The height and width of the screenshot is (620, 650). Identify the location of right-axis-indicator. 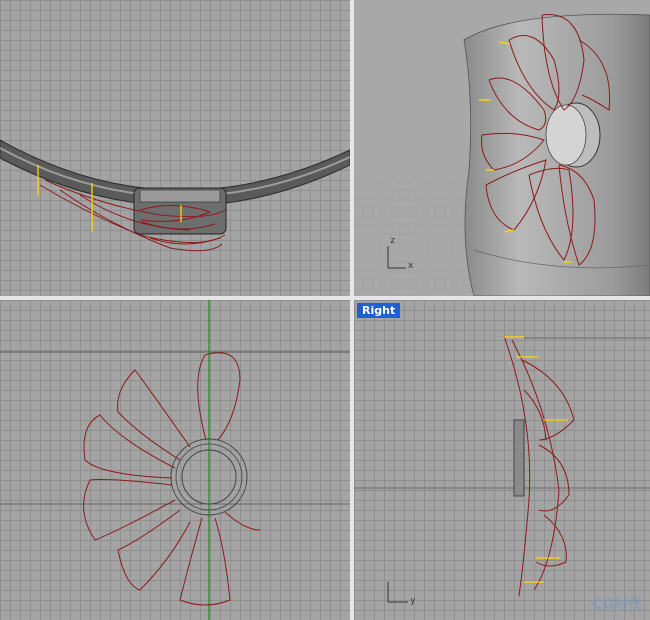
(397, 592).